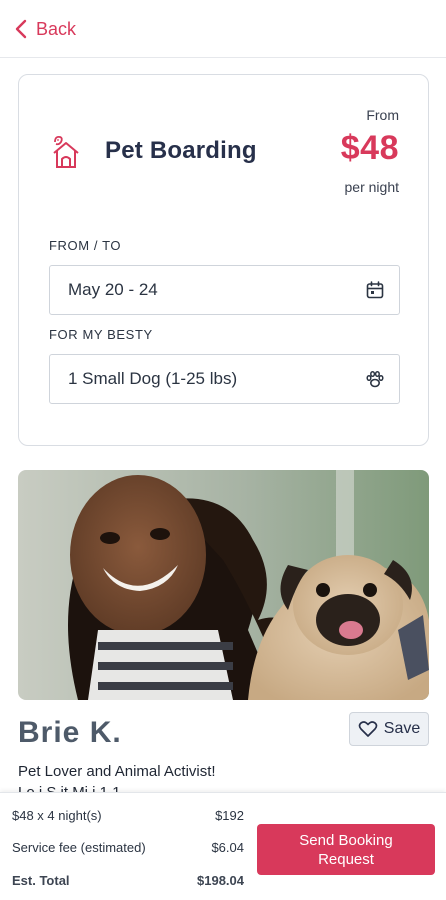 The height and width of the screenshot is (900, 446). What do you see at coordinates (375, 290) in the screenshot?
I see `calendar-icon` at bounding box center [375, 290].